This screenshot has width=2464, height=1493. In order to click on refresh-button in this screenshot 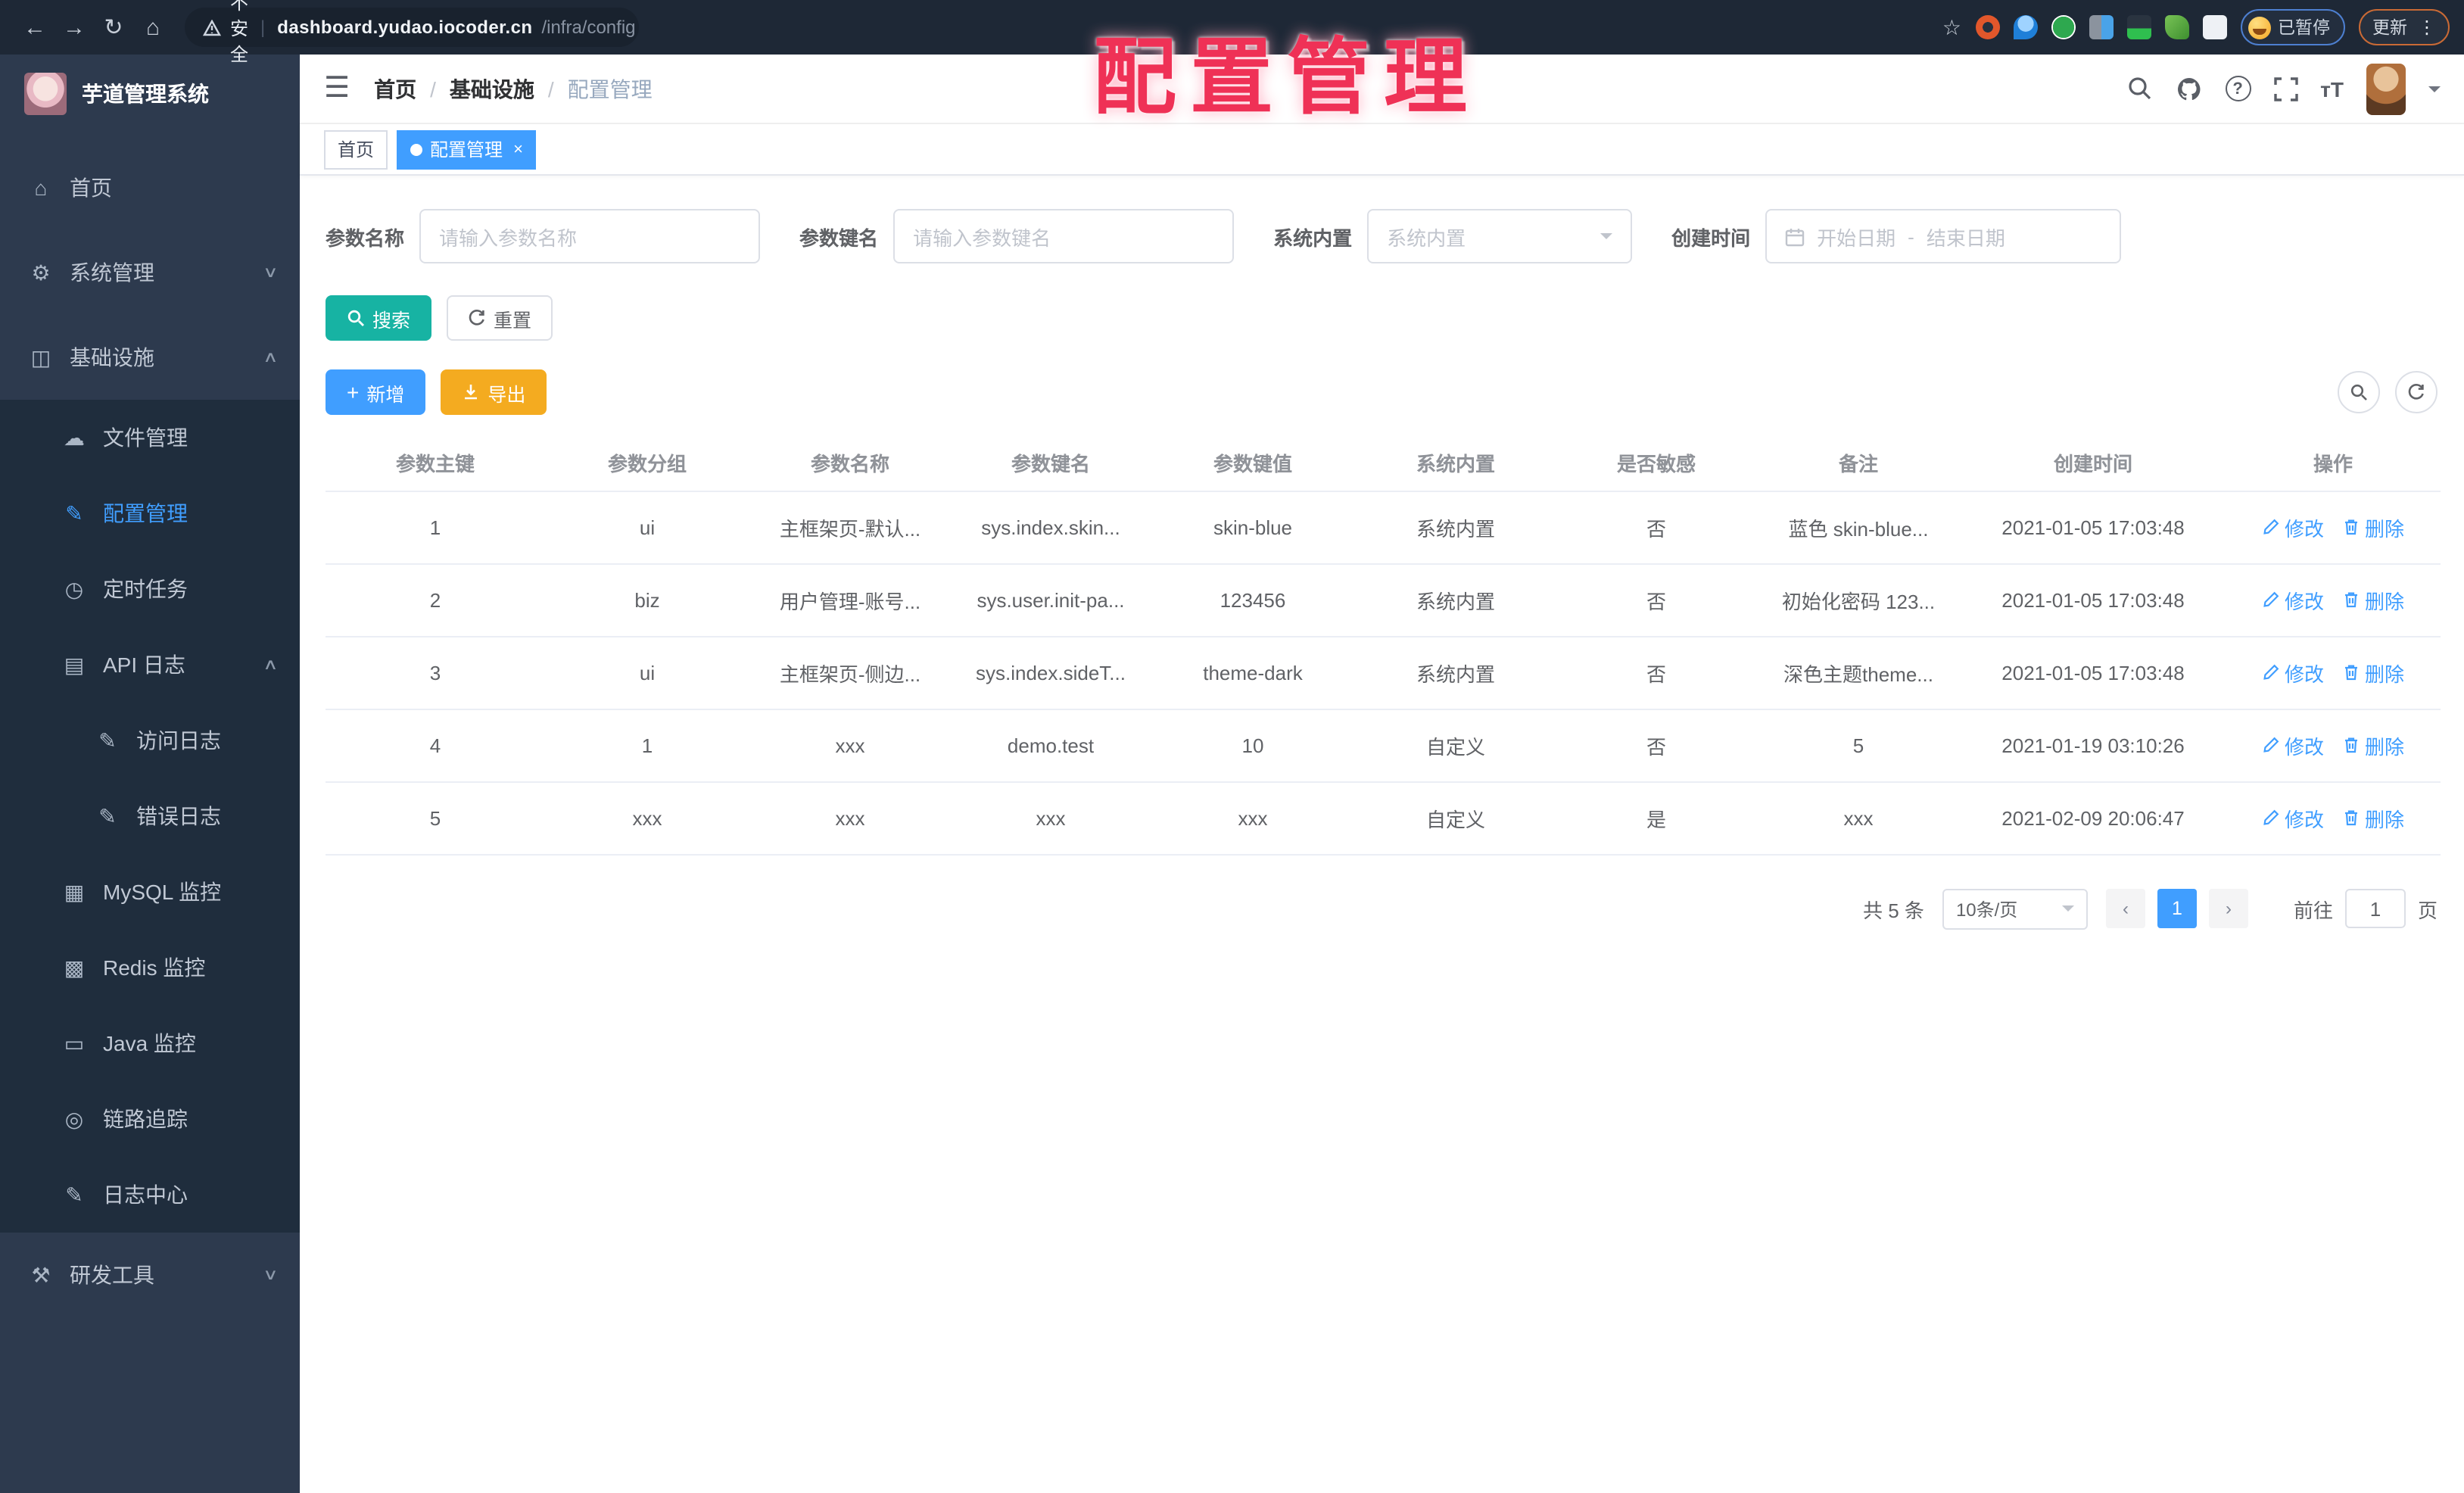, I will do `click(2416, 392)`.